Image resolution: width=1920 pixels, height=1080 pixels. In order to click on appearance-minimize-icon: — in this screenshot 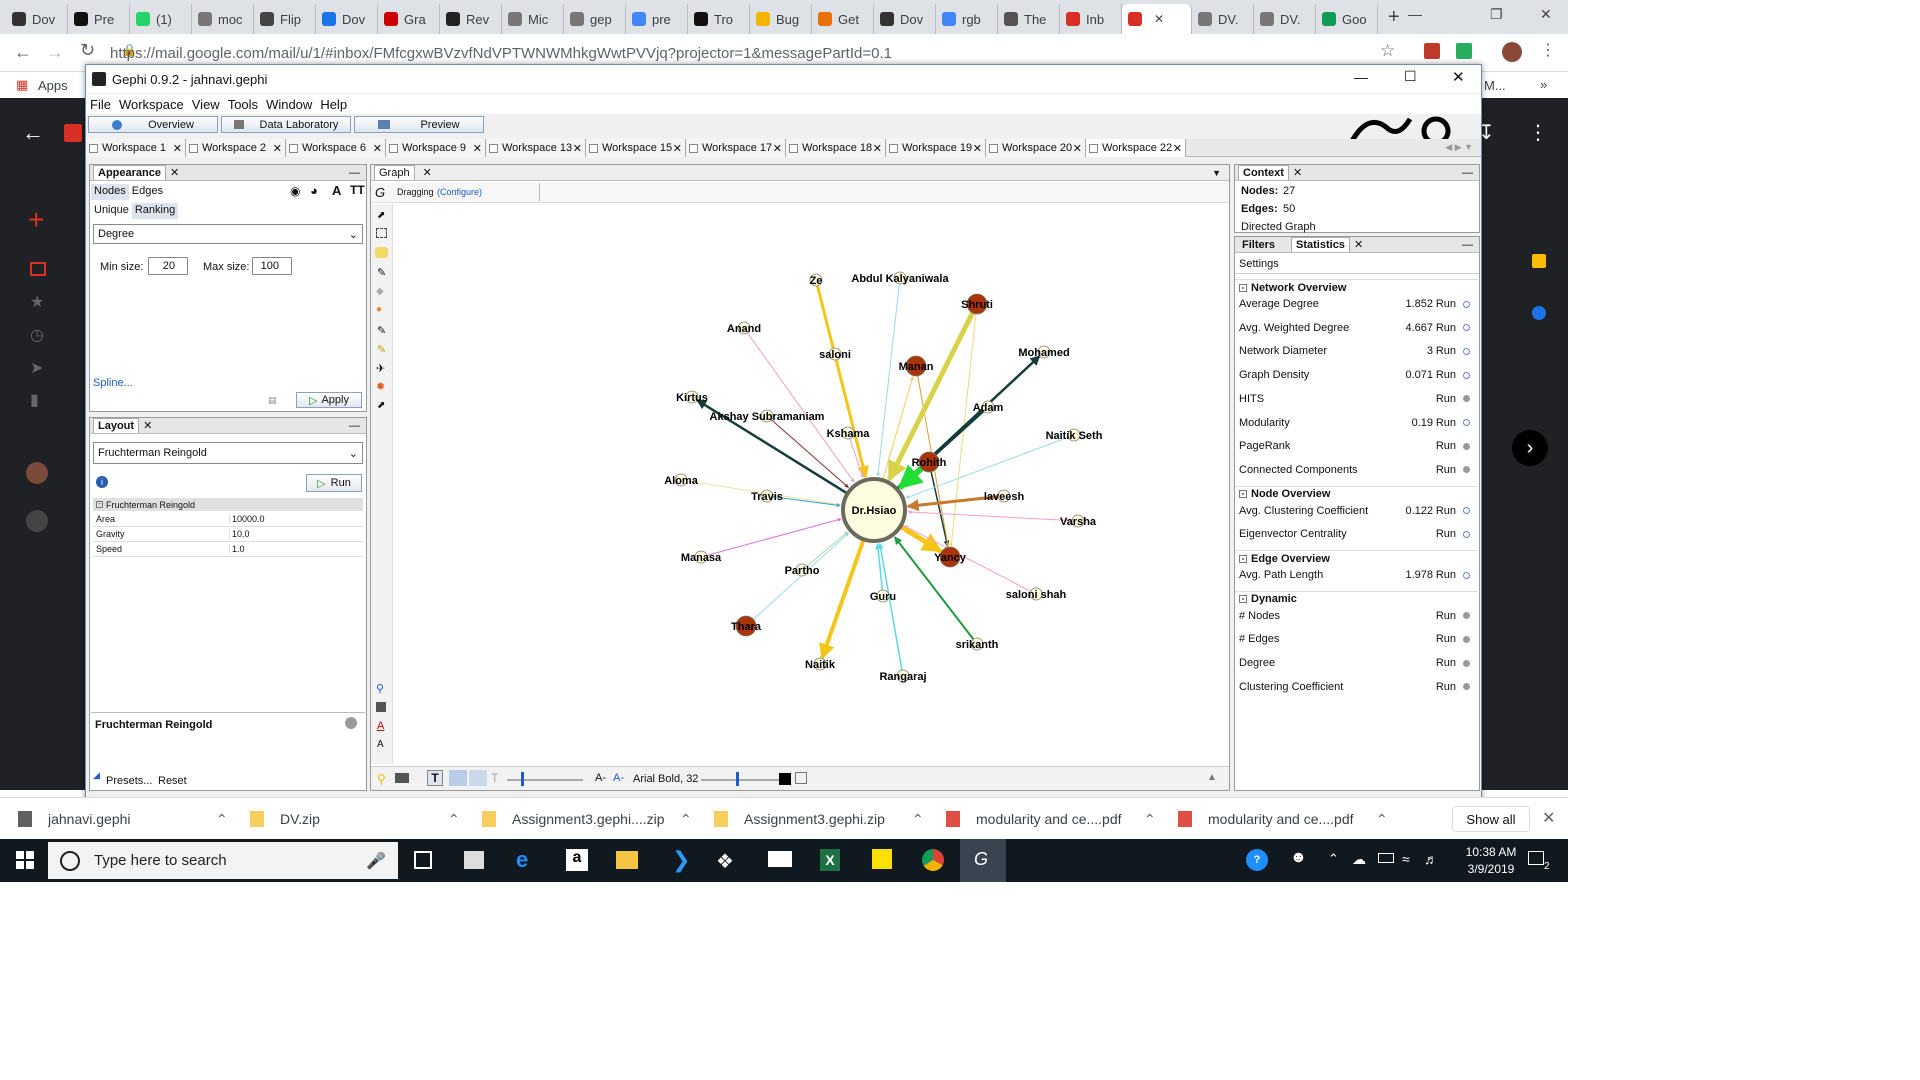, I will do `click(354, 173)`.